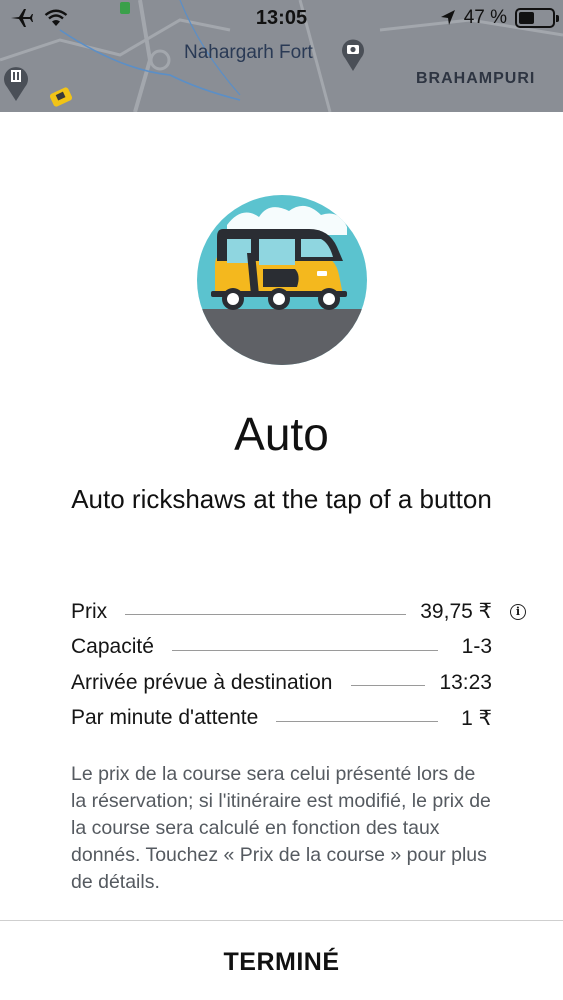 The height and width of the screenshot is (1000, 563). What do you see at coordinates (476, 647) in the screenshot?
I see `detail-value: 1-3` at bounding box center [476, 647].